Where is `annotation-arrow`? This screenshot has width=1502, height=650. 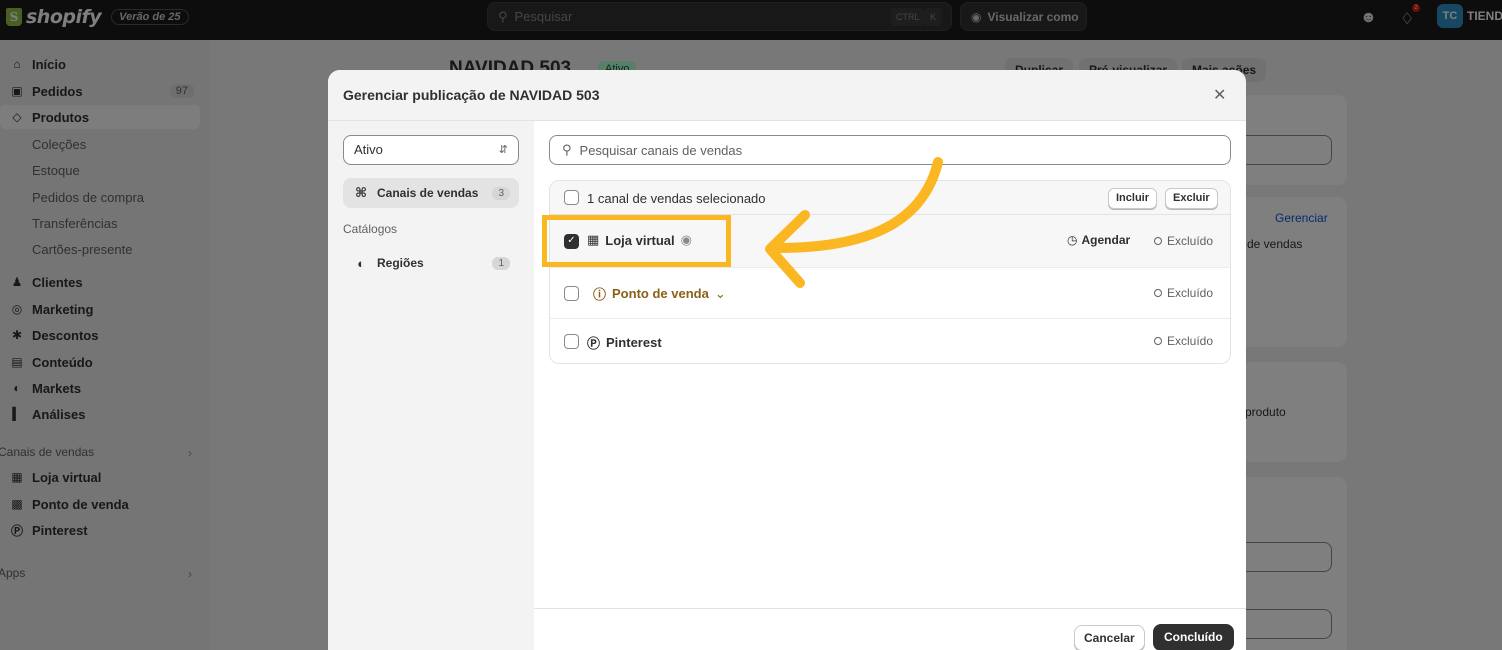 annotation-arrow is located at coordinates (854, 222).